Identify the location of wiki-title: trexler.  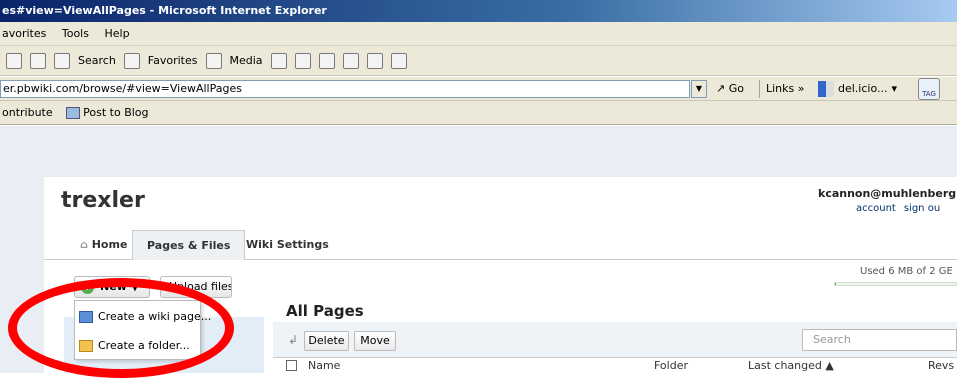
(103, 200).